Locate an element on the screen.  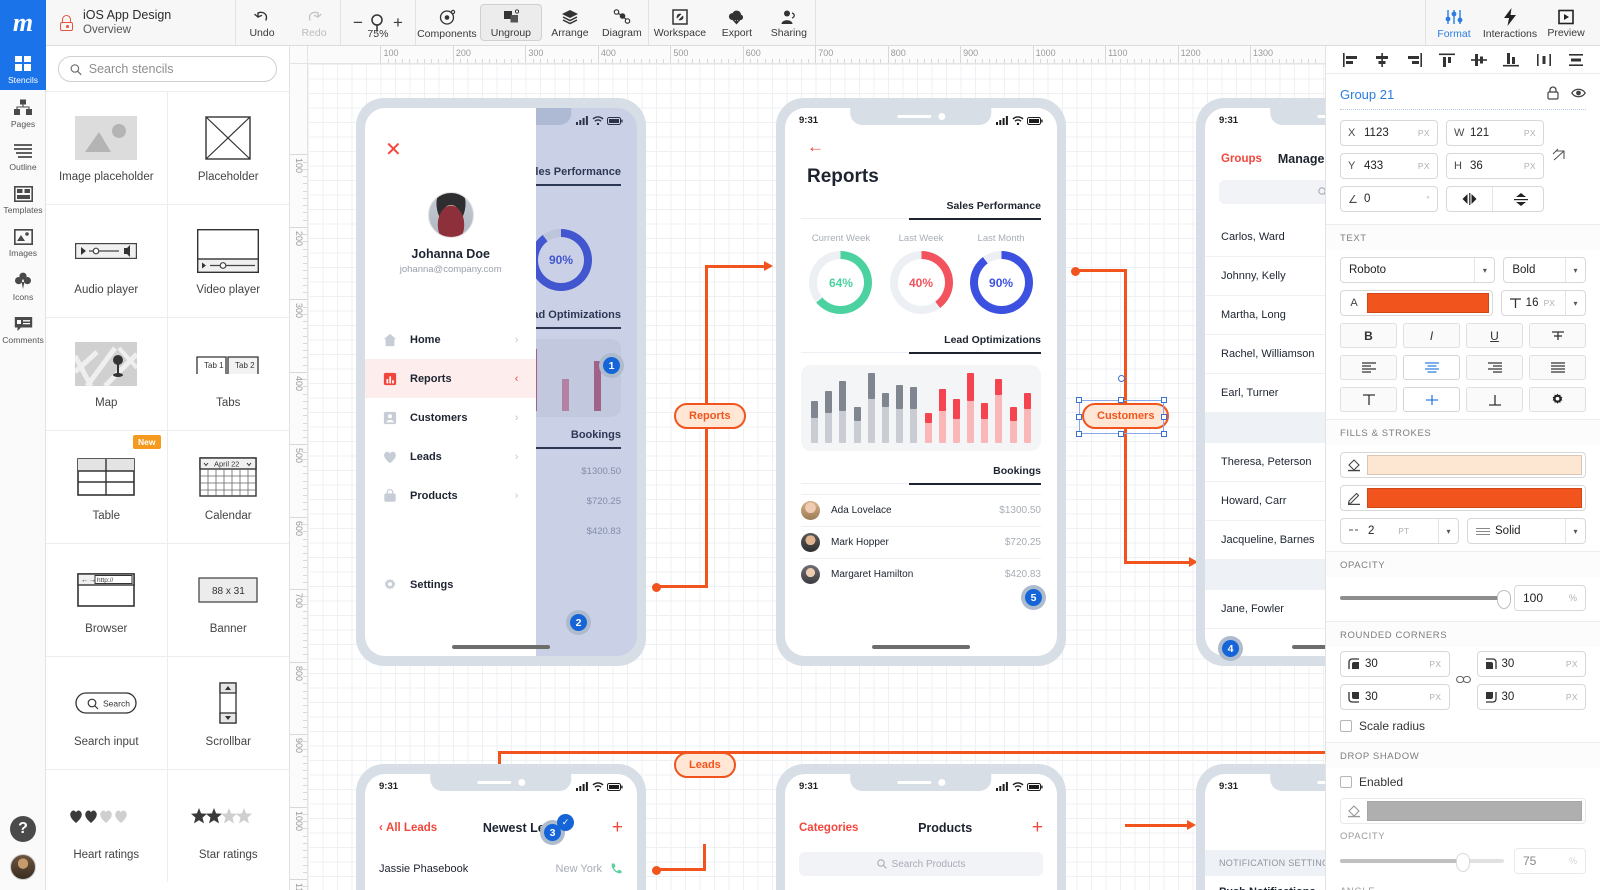
sidebar-item-comments: Comments is located at coordinates (23, 328).